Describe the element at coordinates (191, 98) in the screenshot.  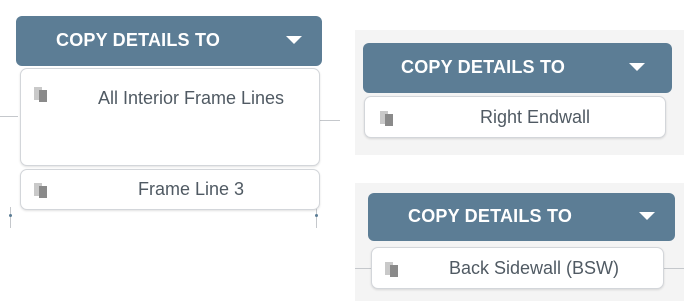
I see `option-label: All Interior Frame Lines` at that location.